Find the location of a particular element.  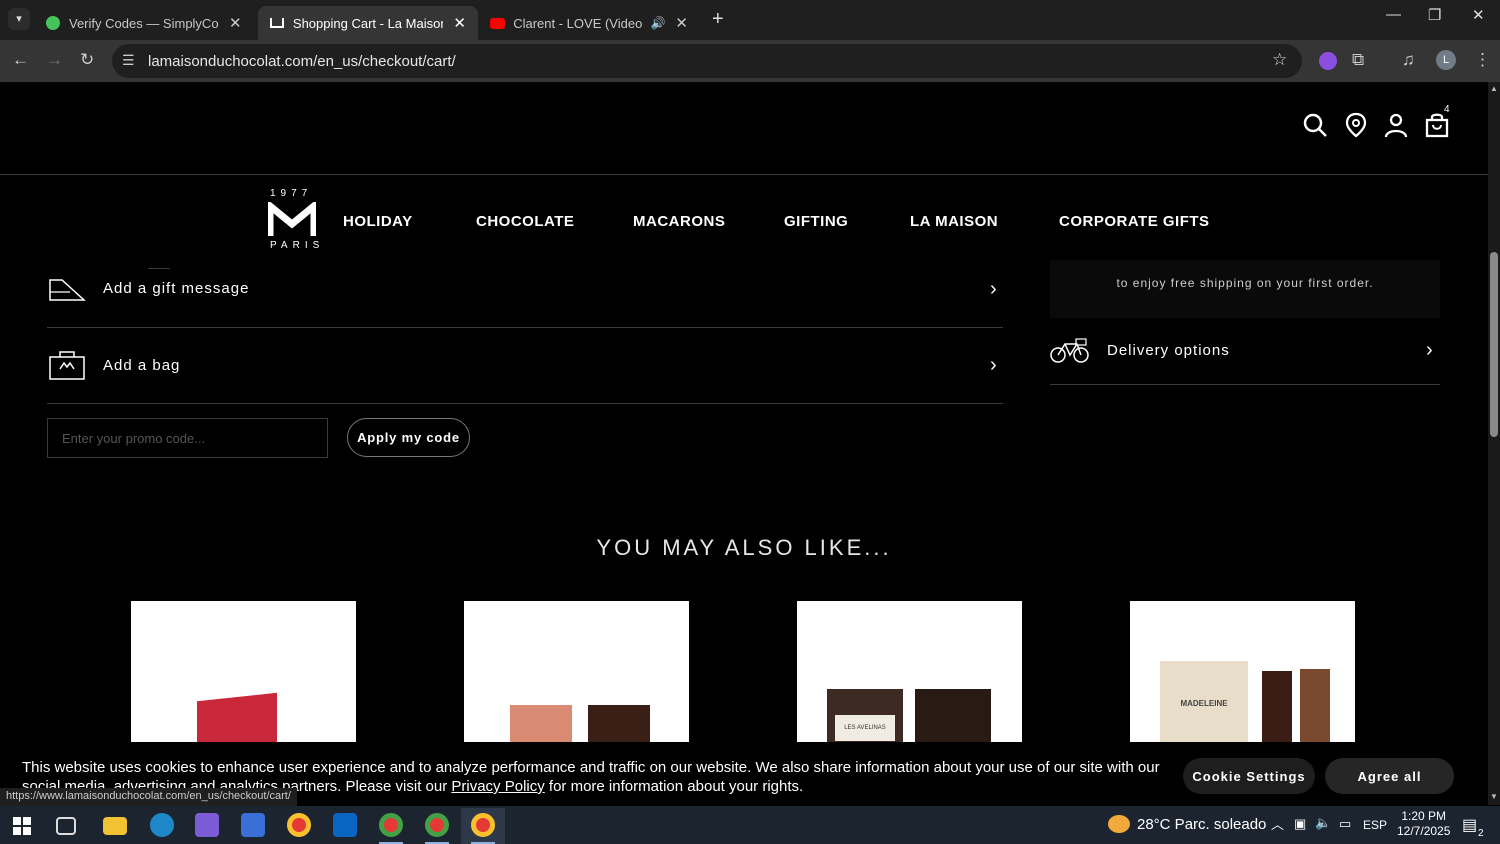

notification-center-icon: ▤ is located at coordinates (1469, 825).